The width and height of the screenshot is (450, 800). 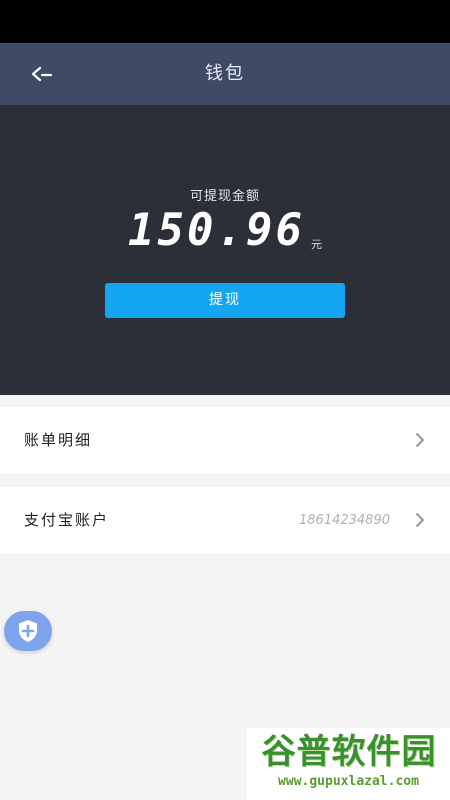 I want to click on back-button, so click(x=42, y=74).